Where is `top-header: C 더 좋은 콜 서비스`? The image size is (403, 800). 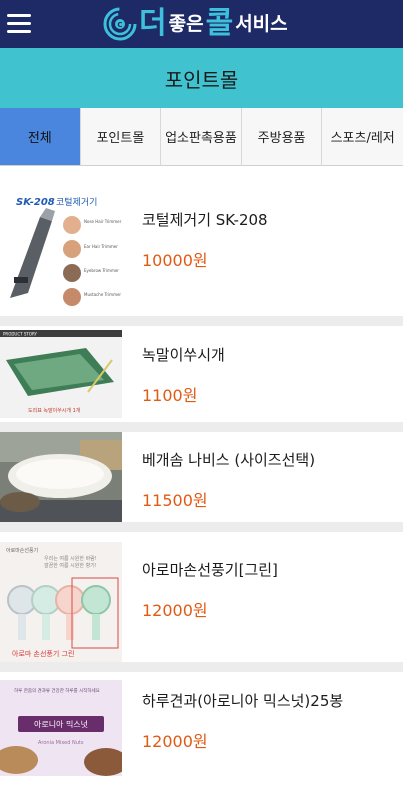
top-header: C 더 좋은 콜 서비스 is located at coordinates (201, 24).